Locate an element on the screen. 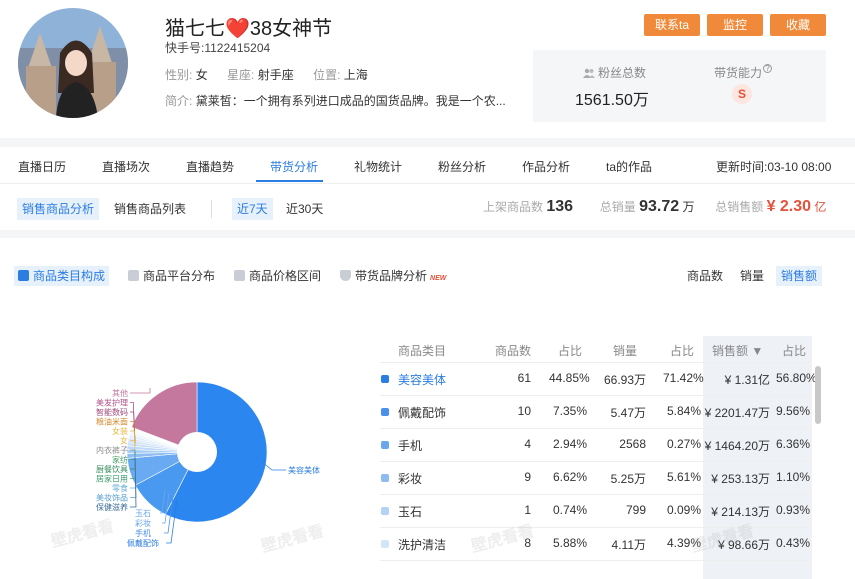 This screenshot has height=579, width=855. cell-count-pct: 6.62% is located at coordinates (569, 477).